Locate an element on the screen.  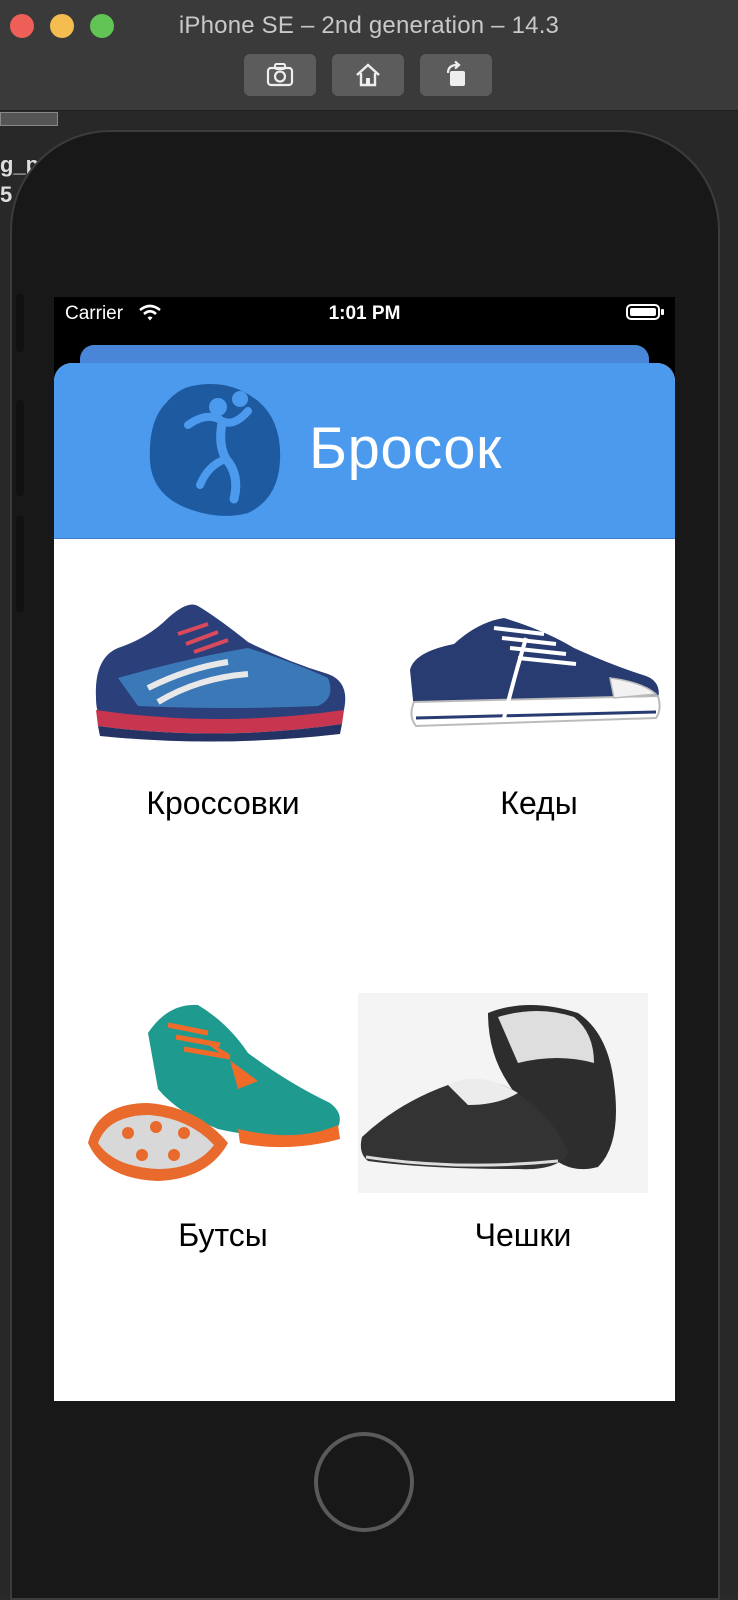
running-shoe-image is located at coordinates (220, 673).